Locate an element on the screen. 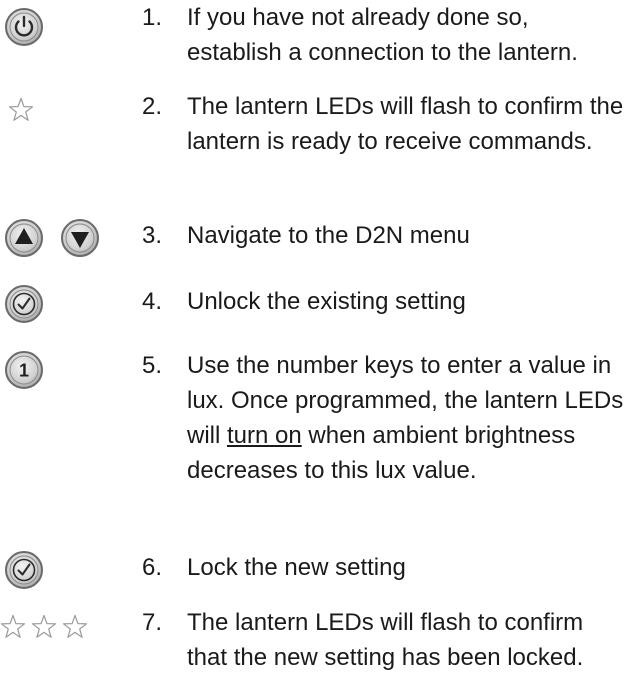  step-text: Navigate to the D2N menu is located at coordinates (328, 235).